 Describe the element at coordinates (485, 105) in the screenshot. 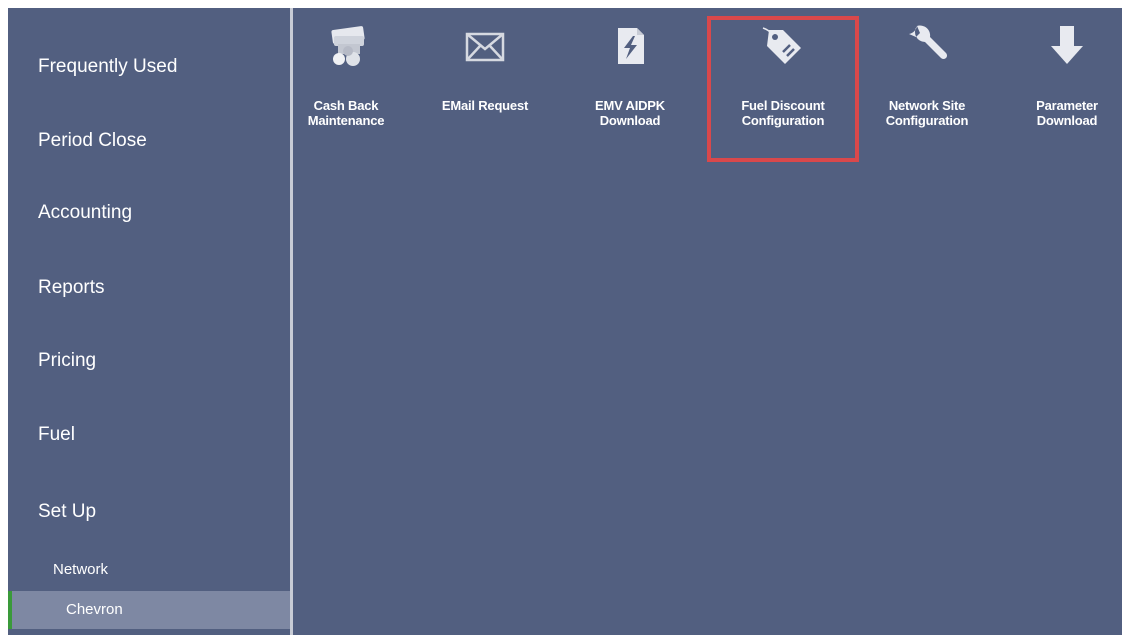

I see `tile-label-line1: EMail Request` at that location.